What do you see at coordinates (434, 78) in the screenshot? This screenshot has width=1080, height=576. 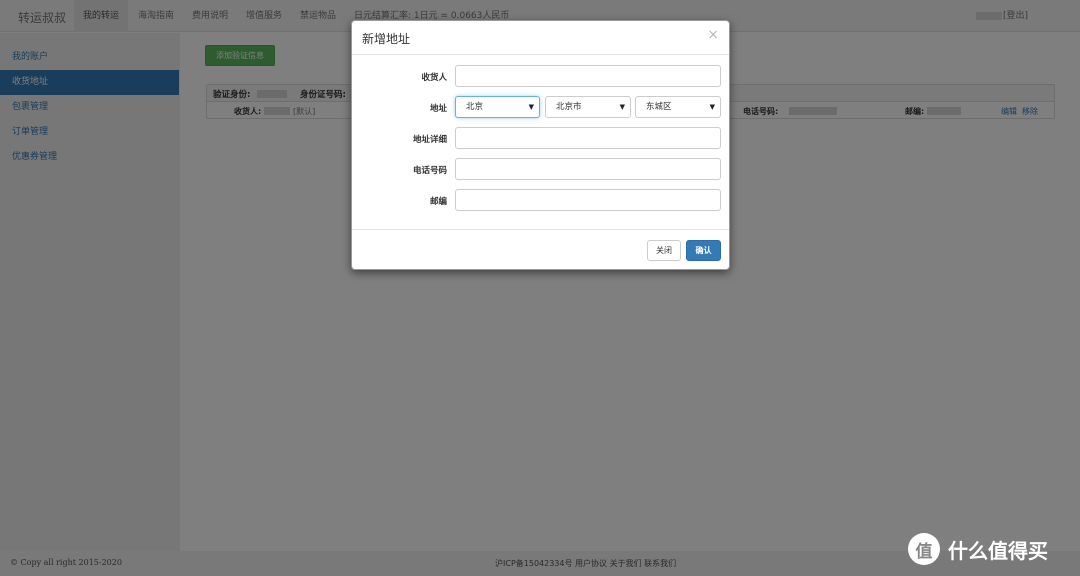 I see `receiver-field-label: 收货人` at bounding box center [434, 78].